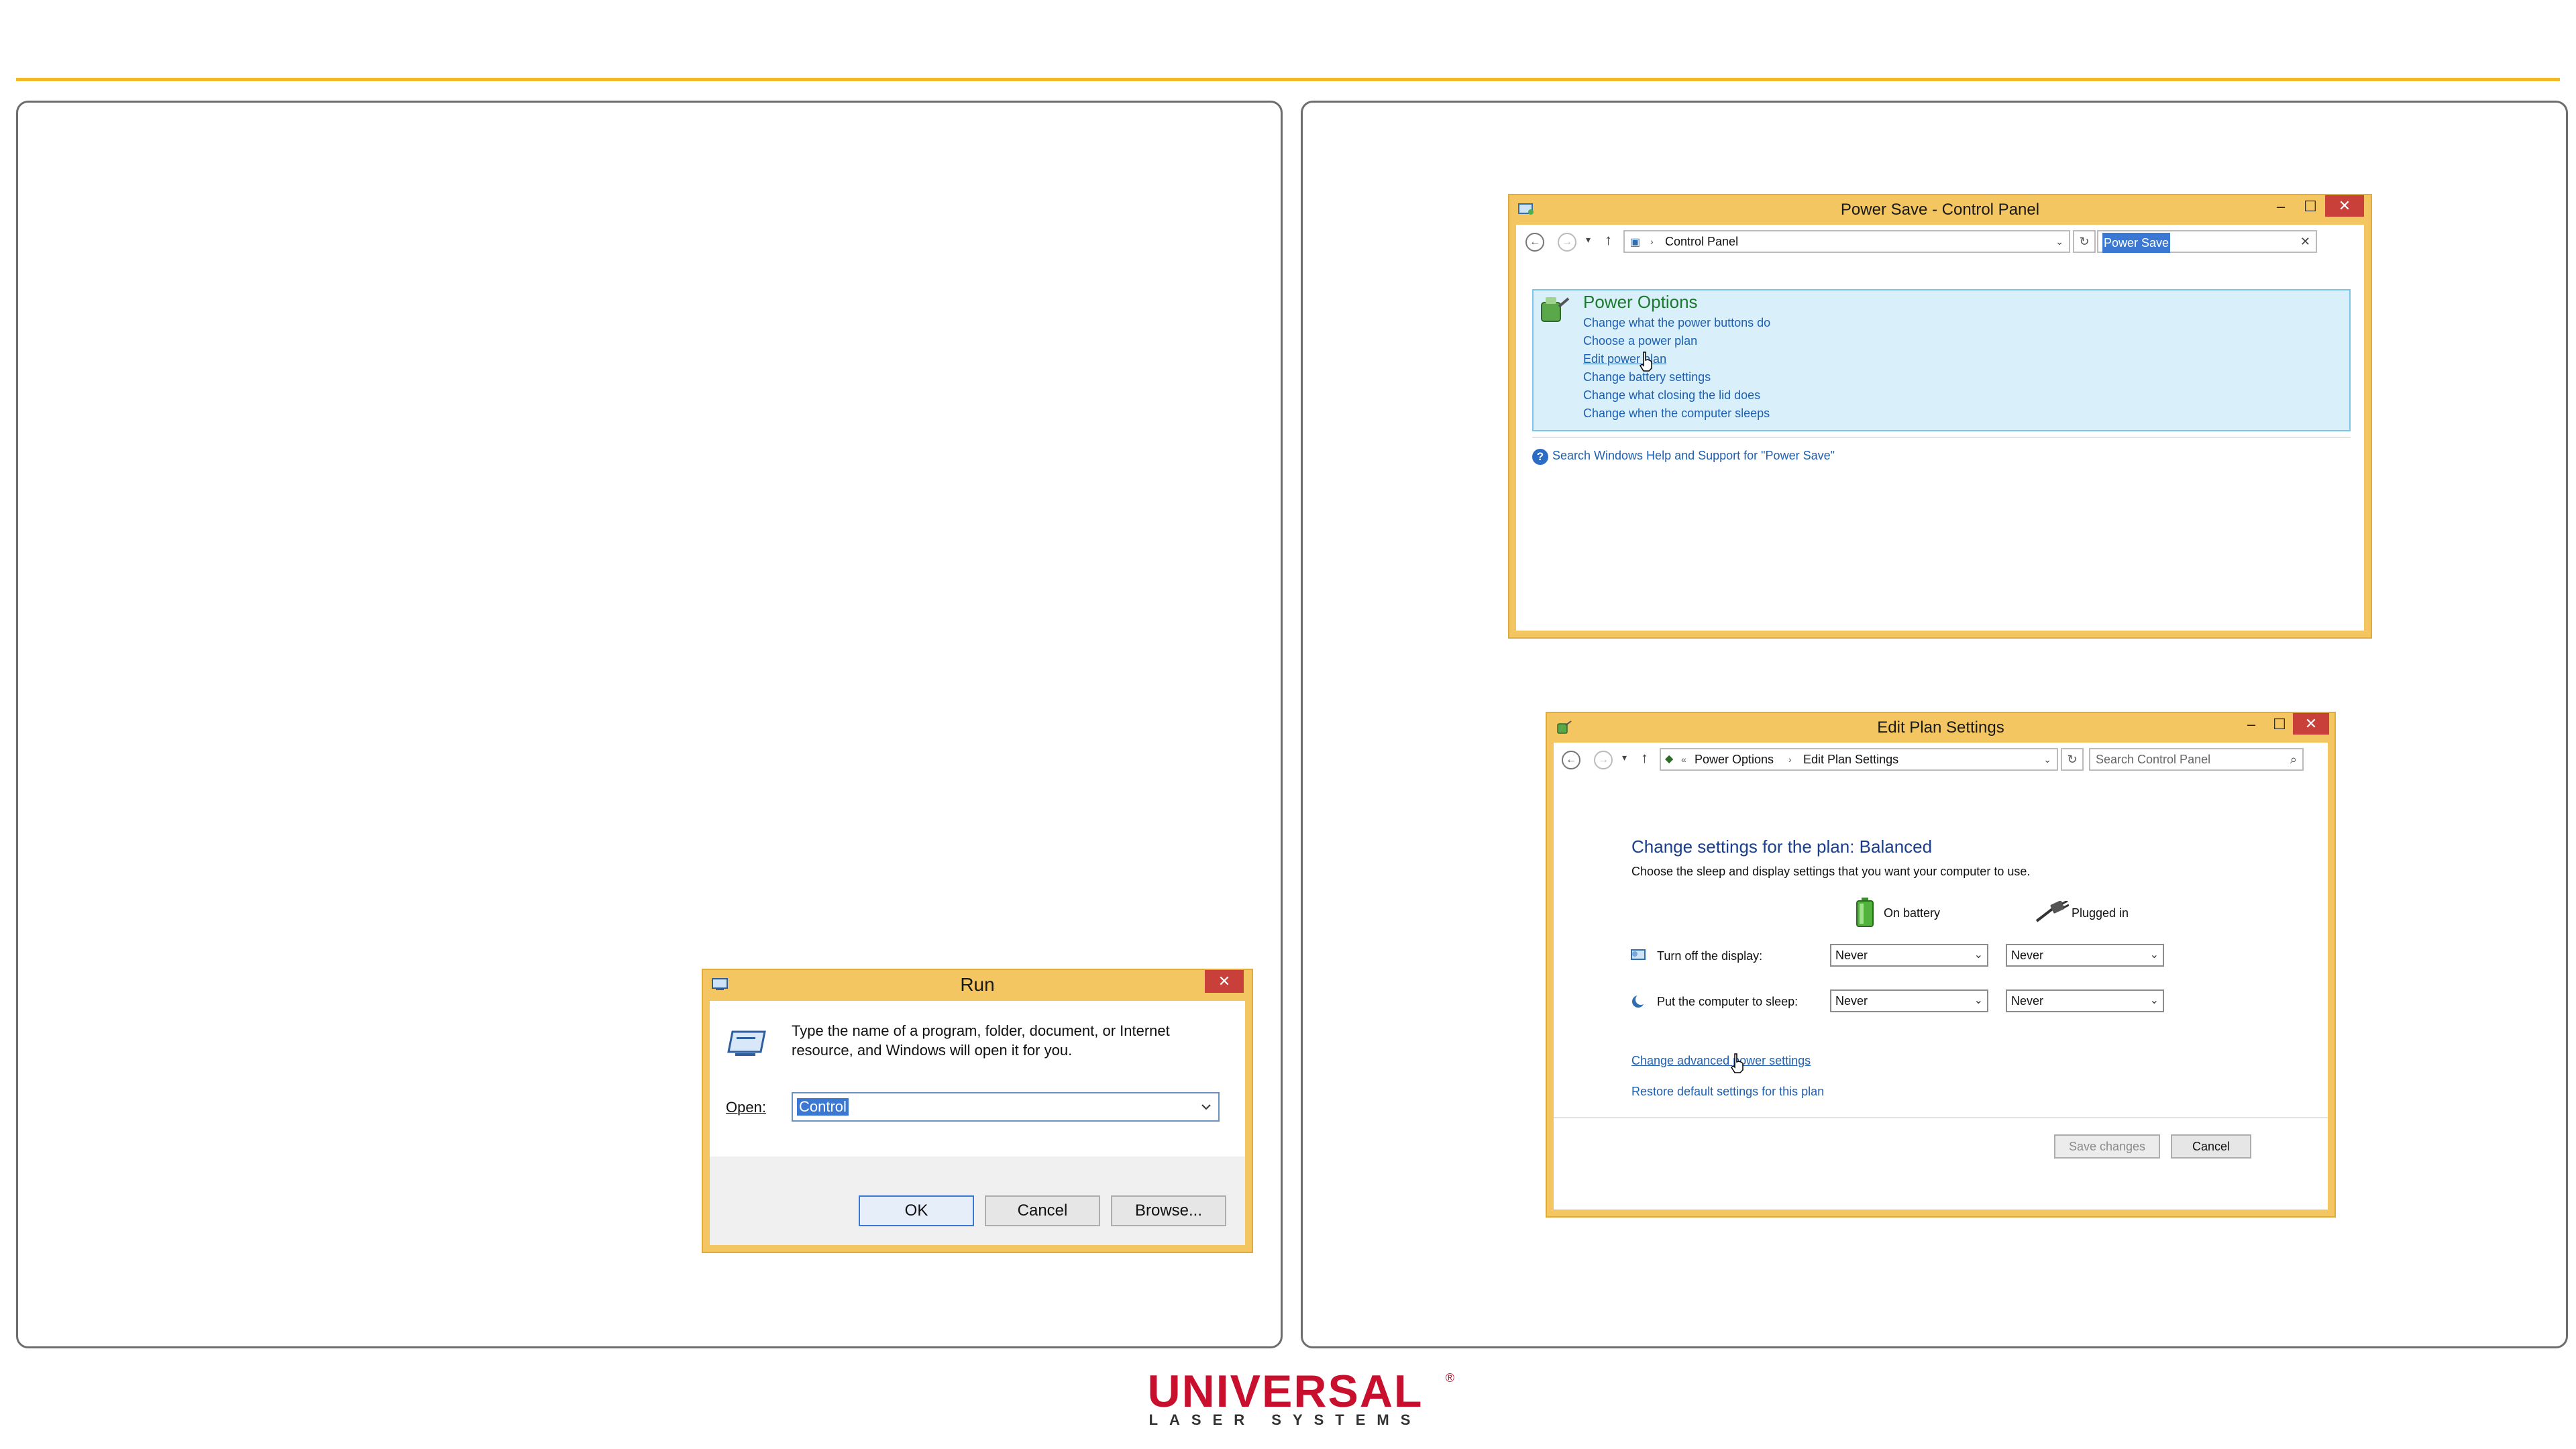  I want to click on recent-chevron-icon: ▾, so click(1588, 240).